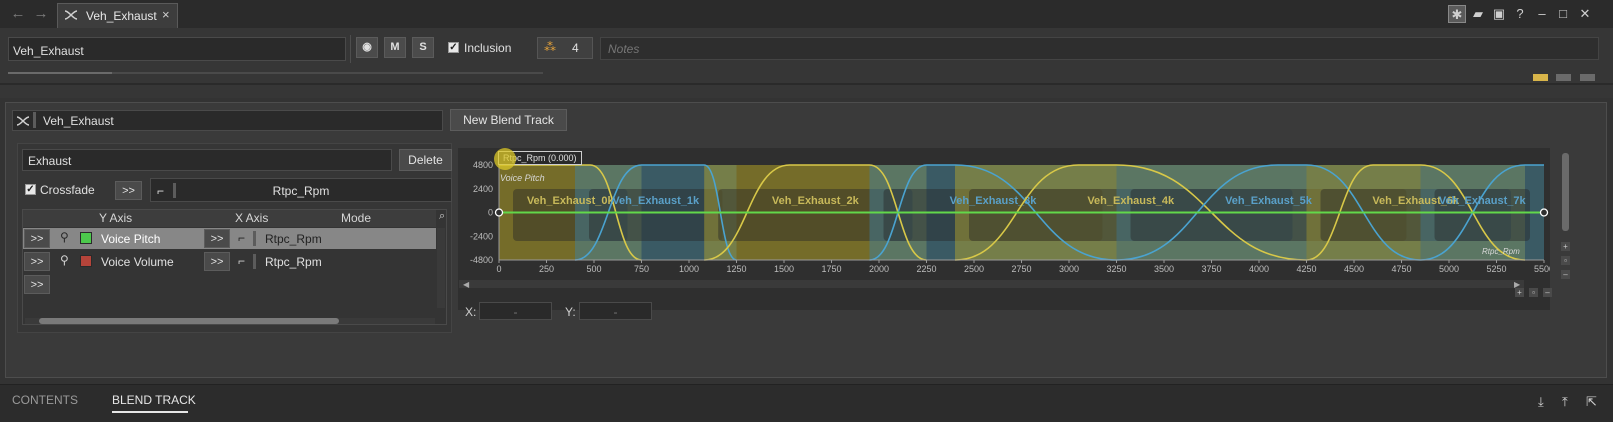  I want to click on x-tick-label: 5250, so click(1496, 269).